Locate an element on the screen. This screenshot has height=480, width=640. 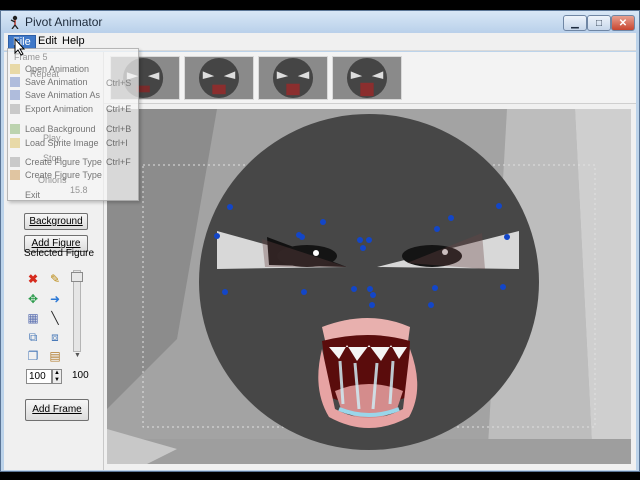
maximize-button: □ is located at coordinates (599, 23).